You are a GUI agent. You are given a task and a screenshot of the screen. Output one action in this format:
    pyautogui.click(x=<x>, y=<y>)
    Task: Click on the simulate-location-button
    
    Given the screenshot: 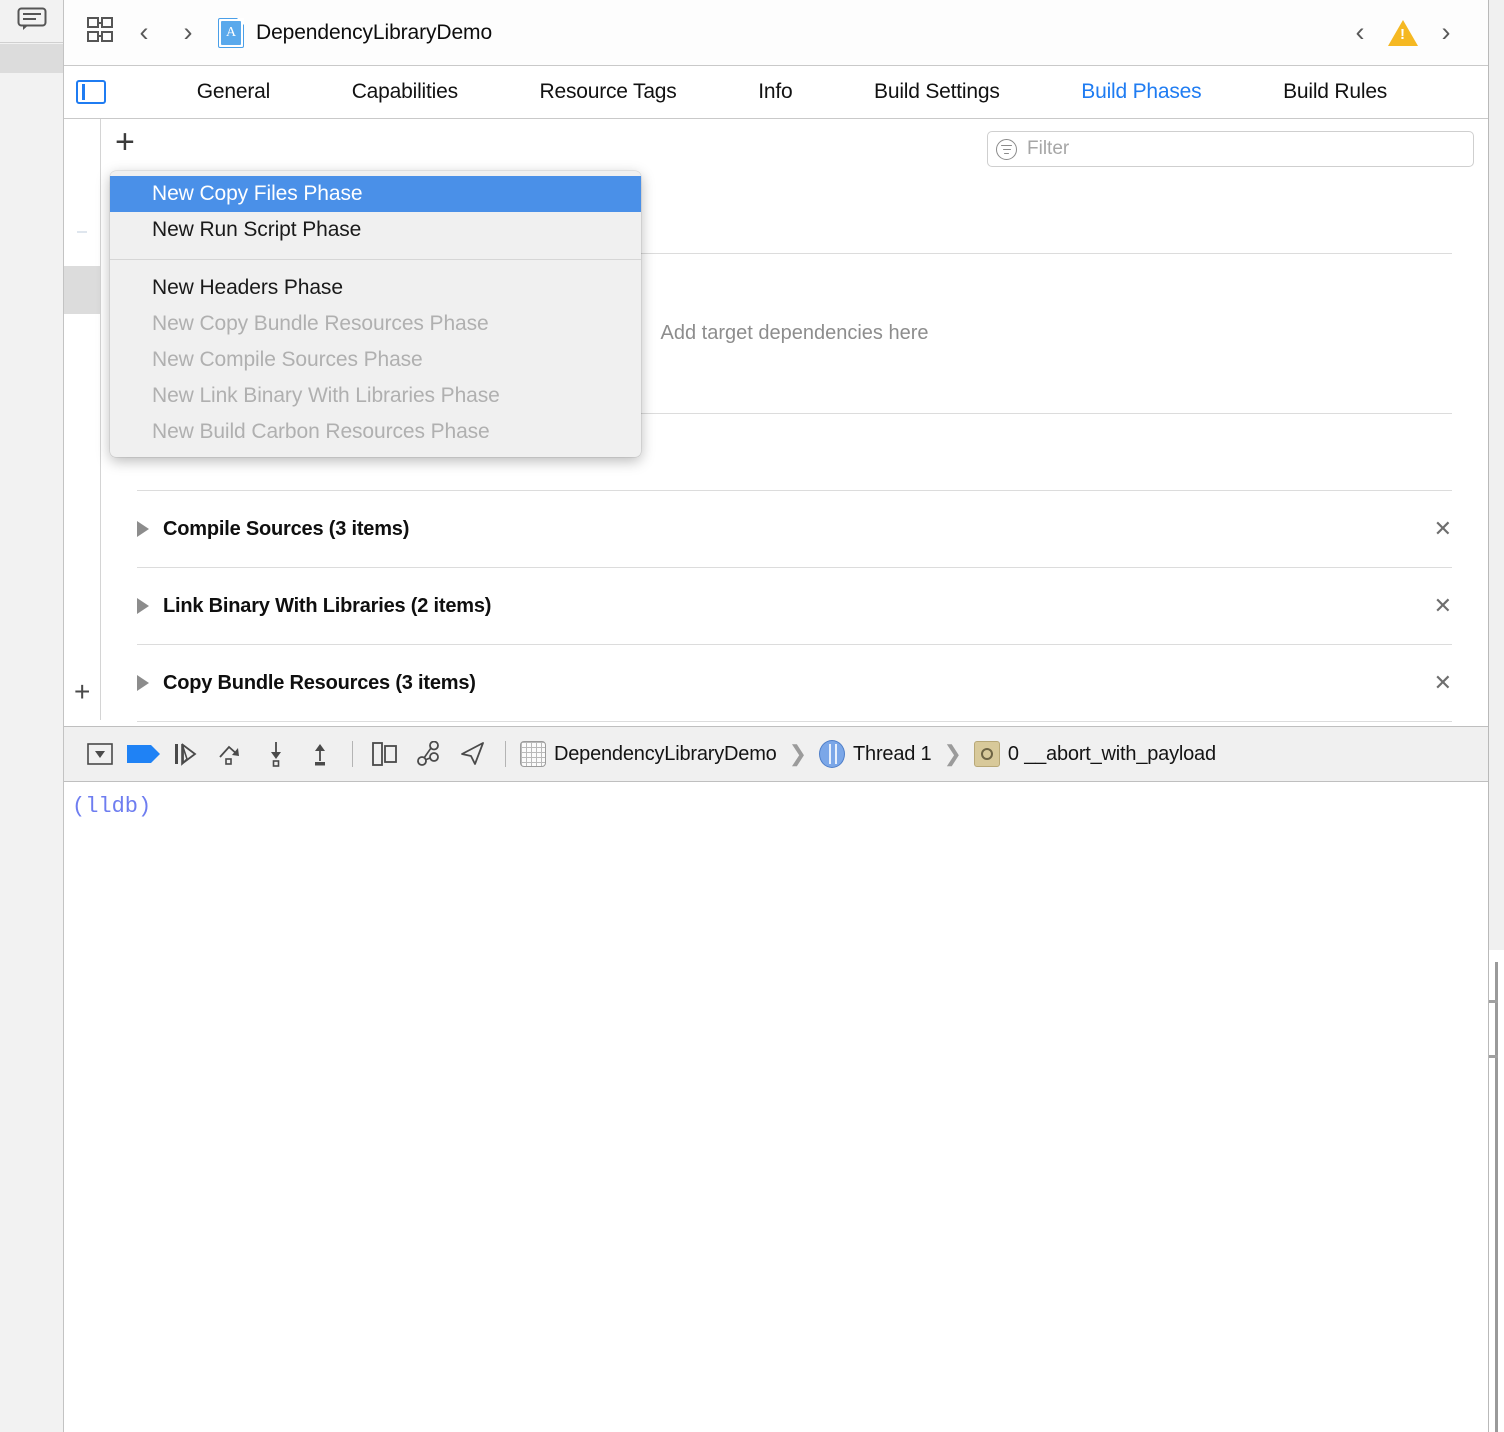 What is the action you would take?
    pyautogui.click(x=473, y=754)
    